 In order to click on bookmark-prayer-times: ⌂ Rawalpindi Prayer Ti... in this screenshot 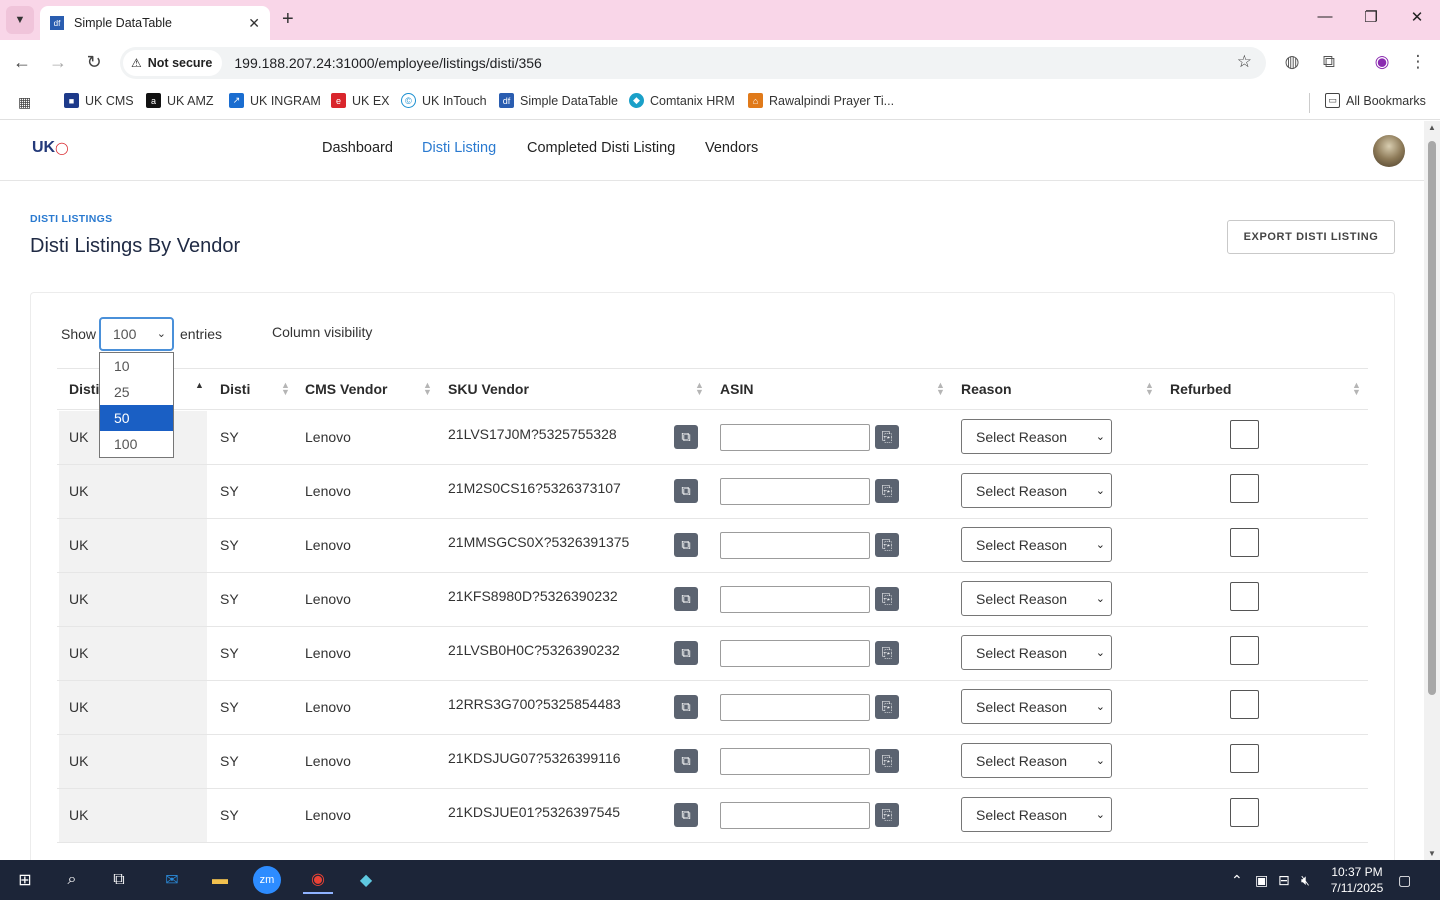, I will do `click(821, 100)`.